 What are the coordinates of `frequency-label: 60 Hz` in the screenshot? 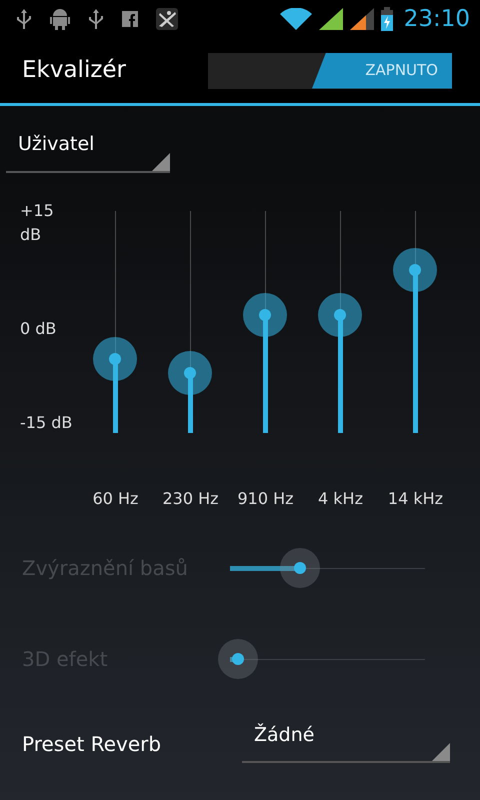 It's located at (116, 499).